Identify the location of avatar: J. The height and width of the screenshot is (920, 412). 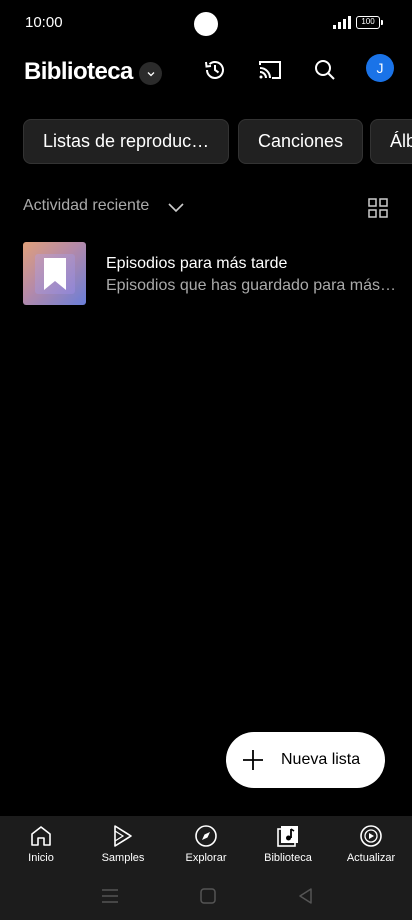
(380, 68).